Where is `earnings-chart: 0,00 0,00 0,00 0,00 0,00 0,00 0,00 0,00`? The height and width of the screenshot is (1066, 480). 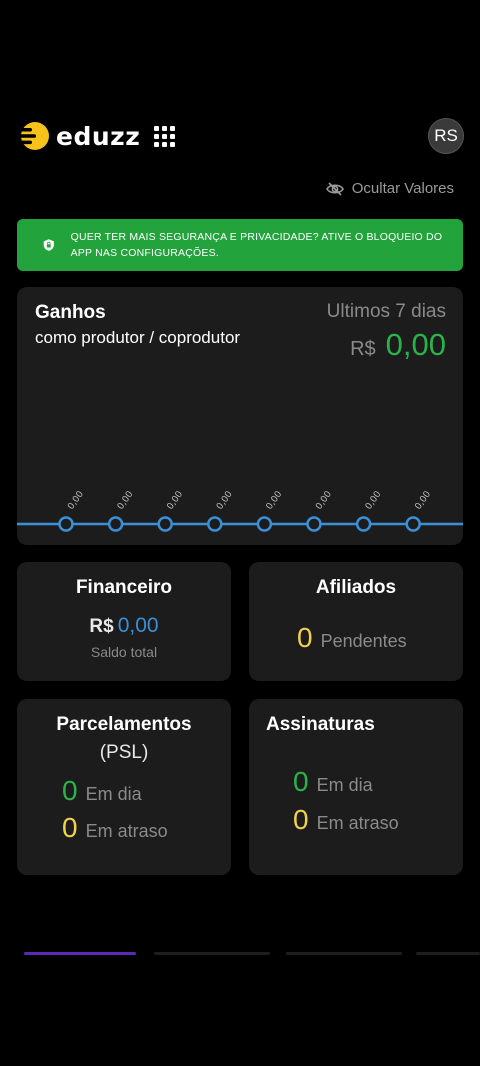
earnings-chart: 0,00 0,00 0,00 0,00 0,00 0,00 0,00 0,00 is located at coordinates (240, 510).